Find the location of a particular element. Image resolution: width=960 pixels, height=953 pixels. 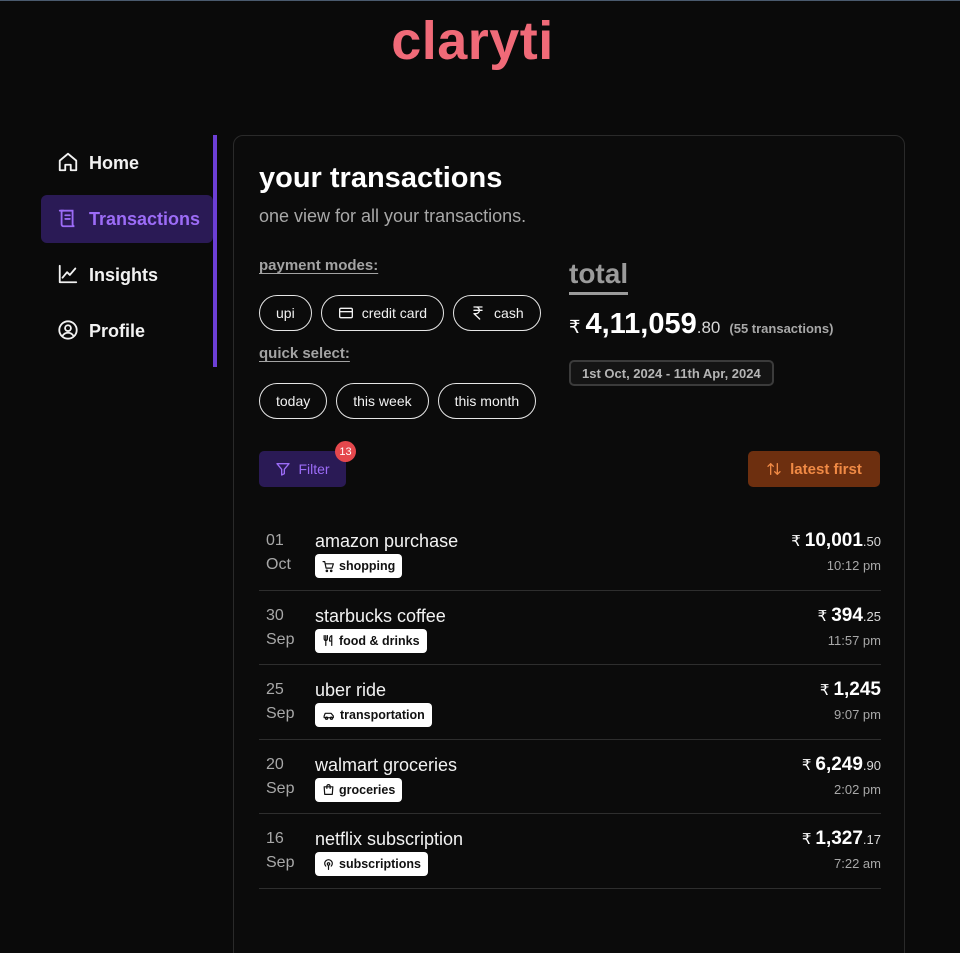

sidebar-item-profile: Profile is located at coordinates (127, 331).